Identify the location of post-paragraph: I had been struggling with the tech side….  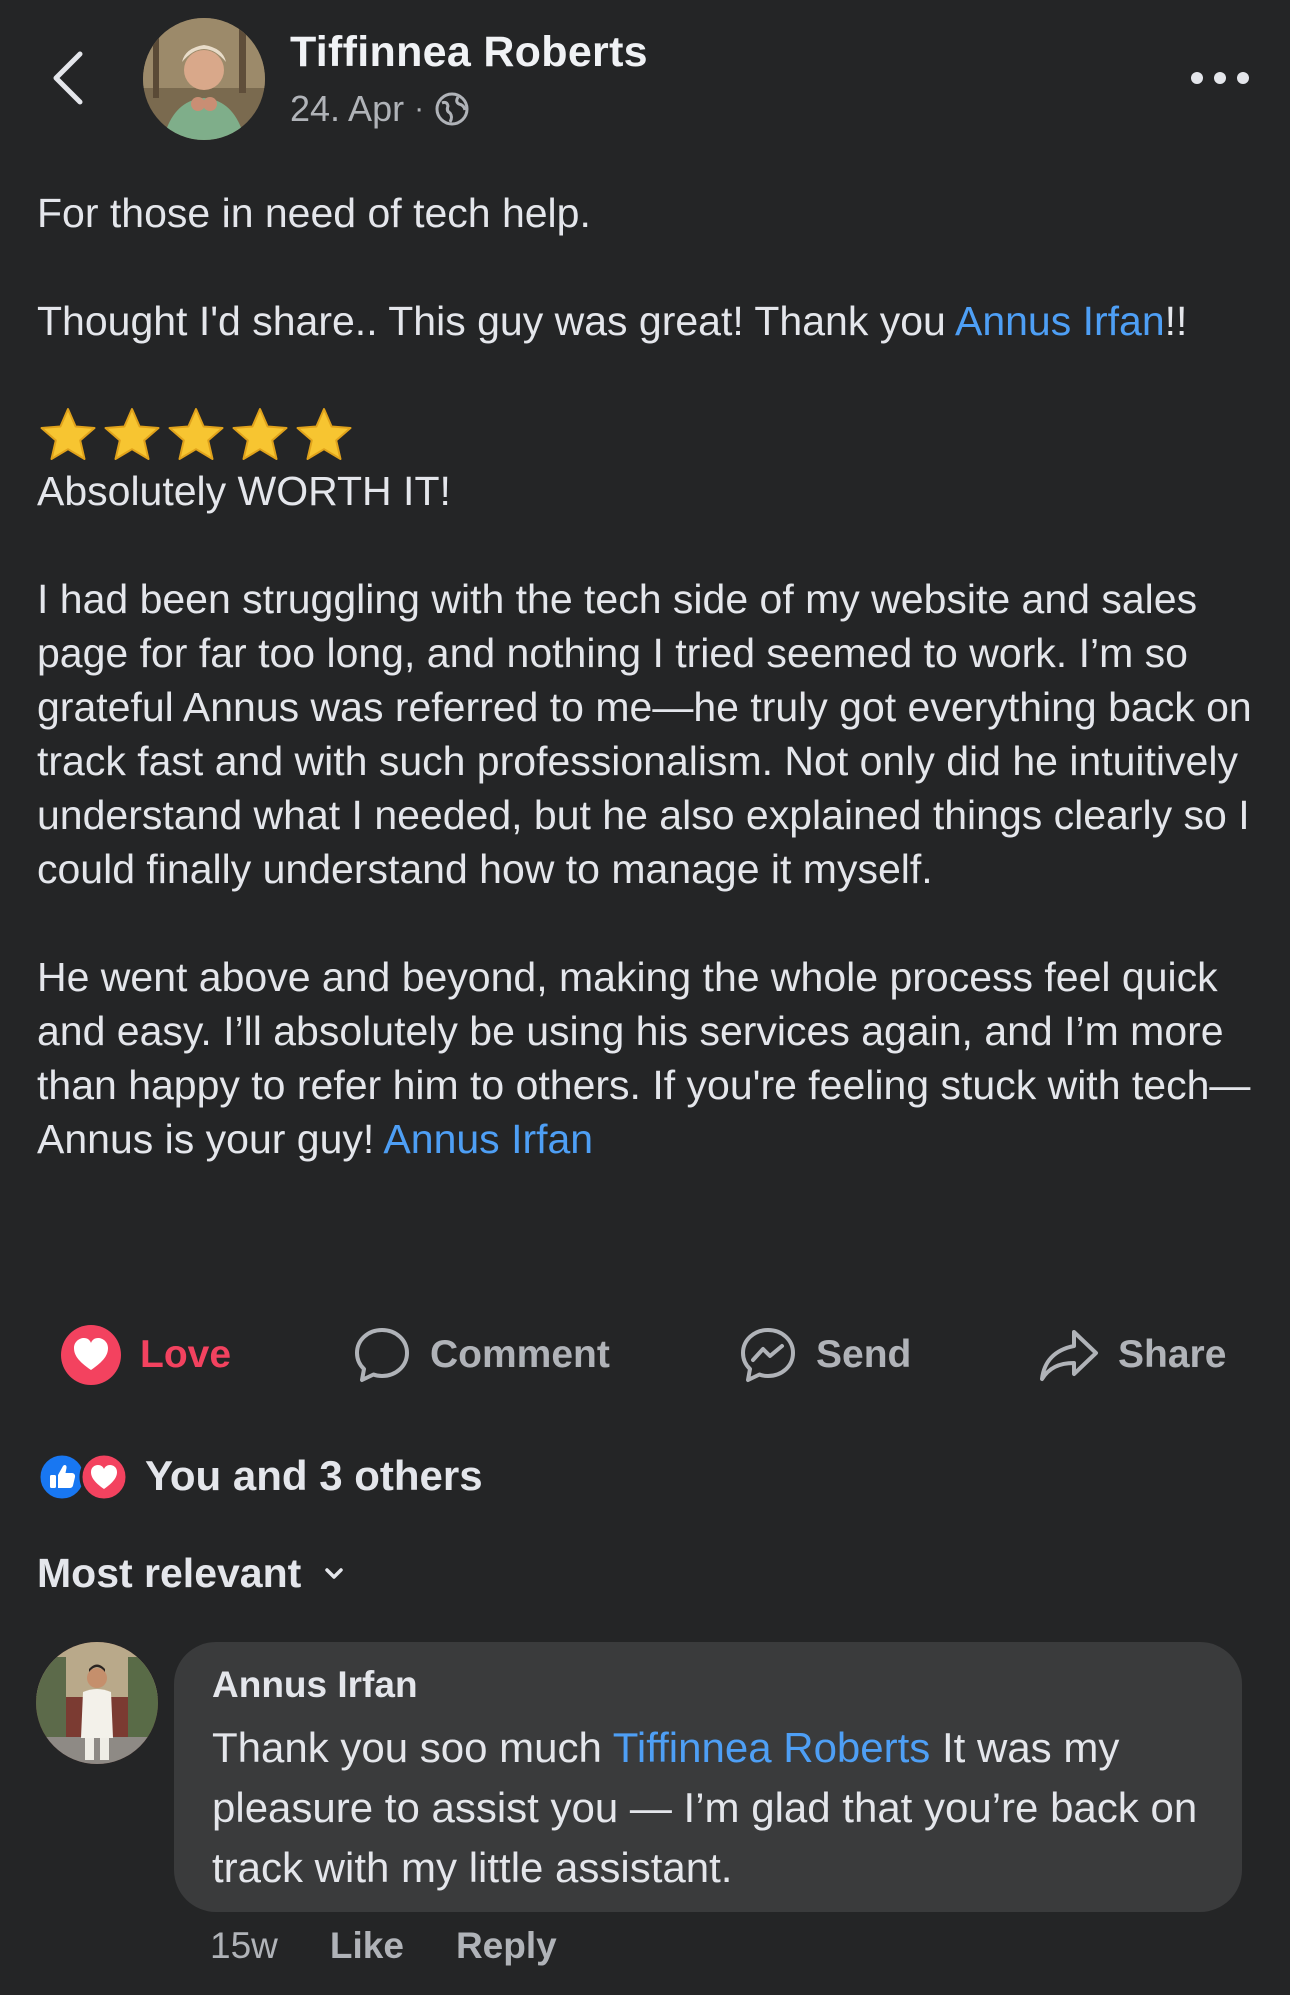
(644, 734).